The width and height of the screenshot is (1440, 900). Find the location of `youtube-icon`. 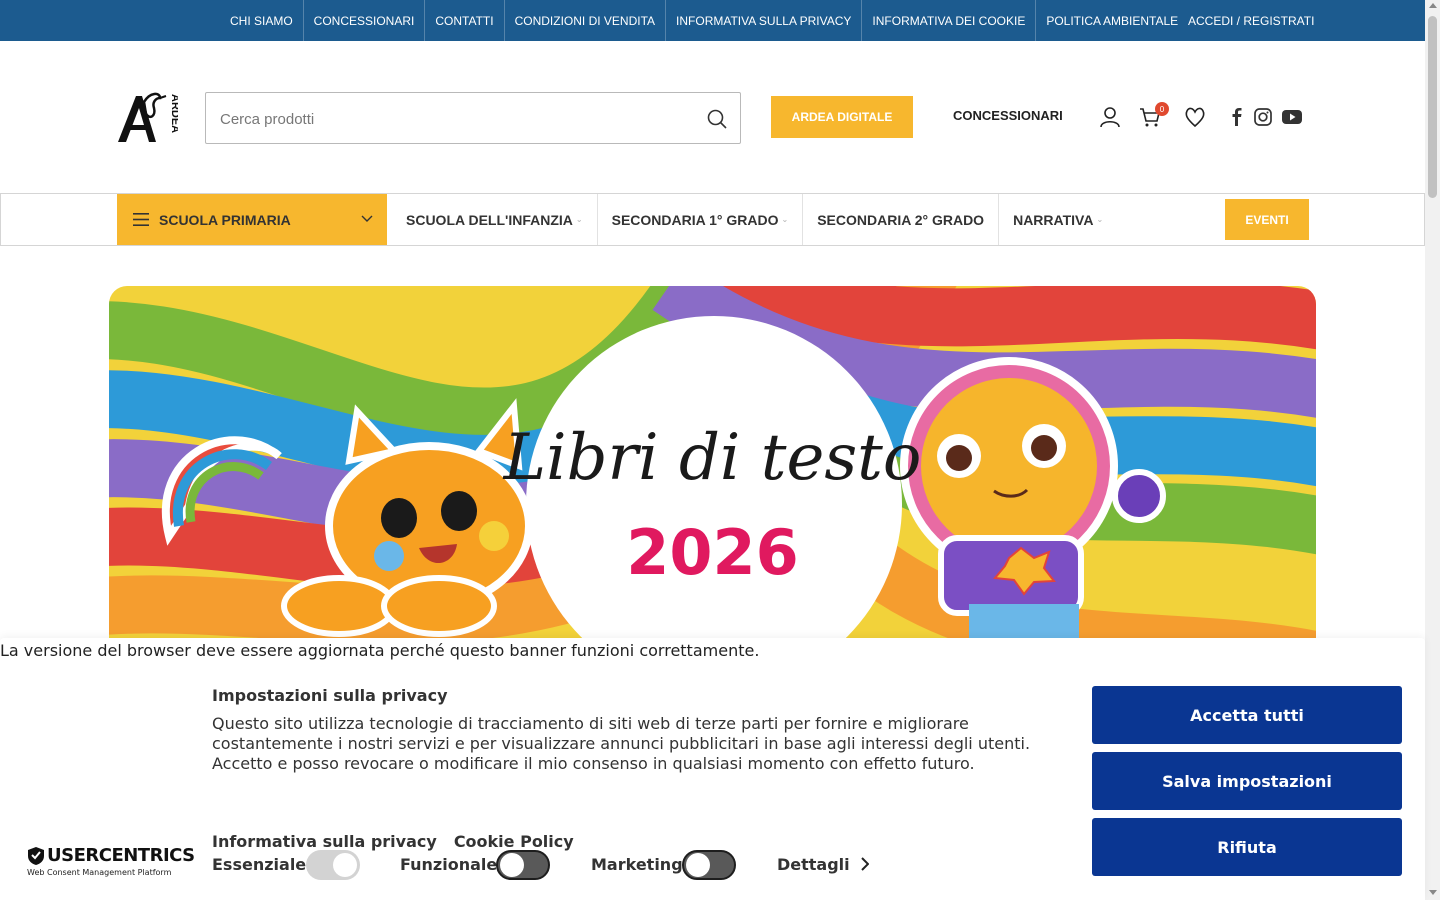

youtube-icon is located at coordinates (1292, 117).